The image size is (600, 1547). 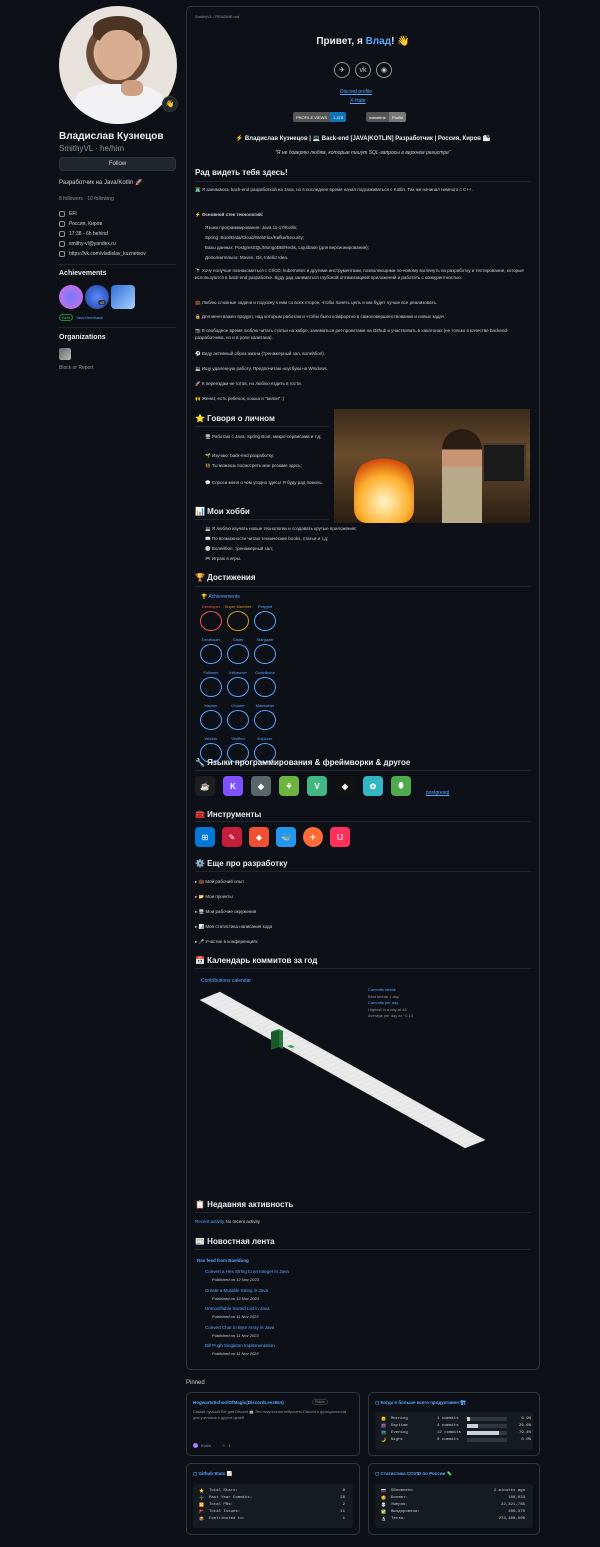 I want to click on details-environment: ▸ 🖥 Мои рабочие окружения, so click(x=225, y=912).